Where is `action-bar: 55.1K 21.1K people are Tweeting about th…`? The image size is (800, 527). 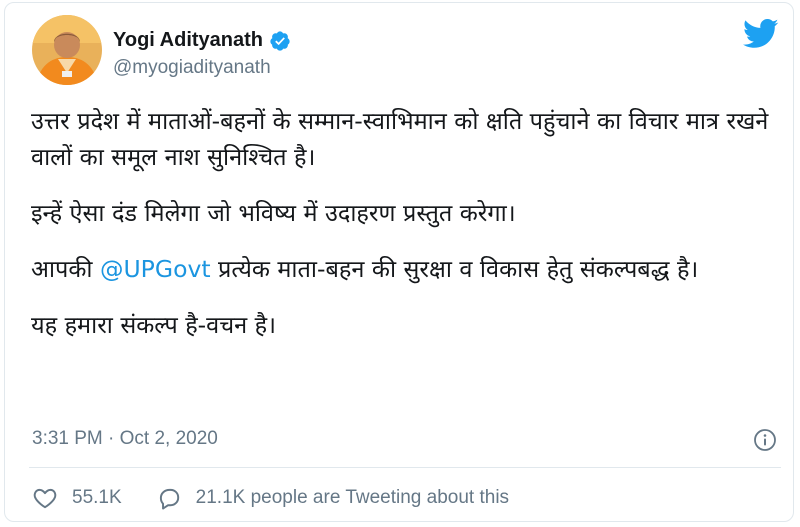
action-bar: 55.1K 21.1K people are Tweeting about th… is located at coordinates (270, 498).